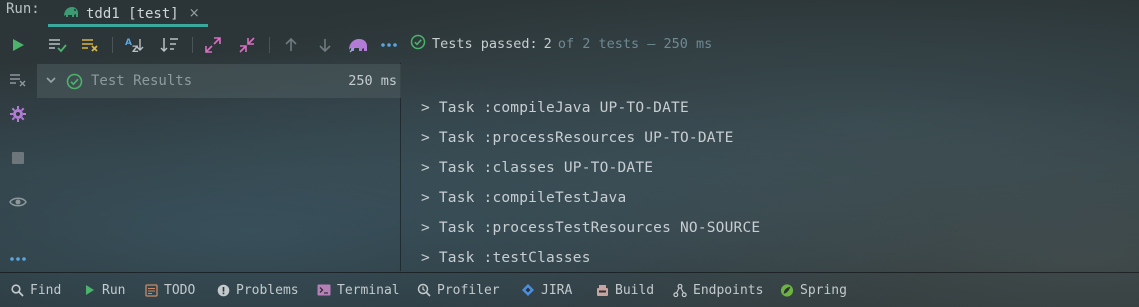 This screenshot has height=307, width=1139. What do you see at coordinates (213, 45) in the screenshot?
I see `expand-all-icon` at bounding box center [213, 45].